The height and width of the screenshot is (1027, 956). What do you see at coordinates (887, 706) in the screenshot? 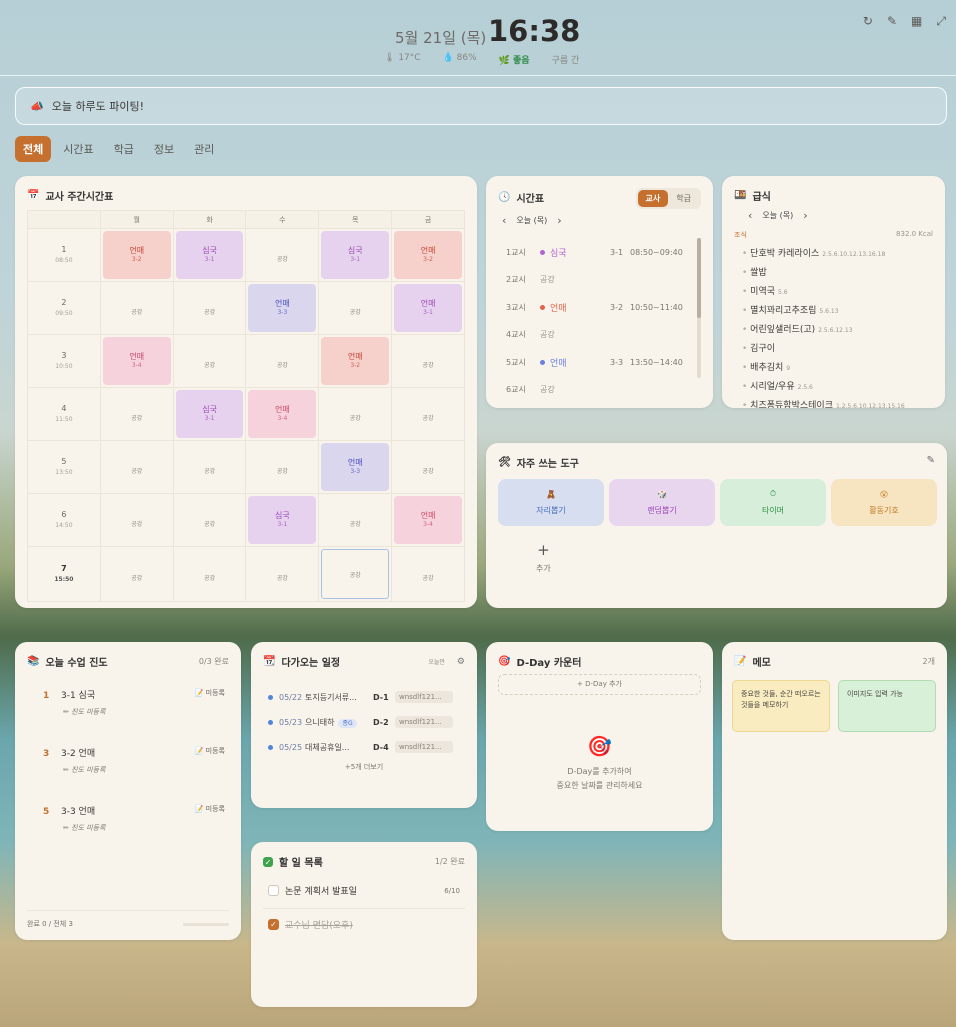
I see `memo-note: 이미지도 입력 가능` at bounding box center [887, 706].